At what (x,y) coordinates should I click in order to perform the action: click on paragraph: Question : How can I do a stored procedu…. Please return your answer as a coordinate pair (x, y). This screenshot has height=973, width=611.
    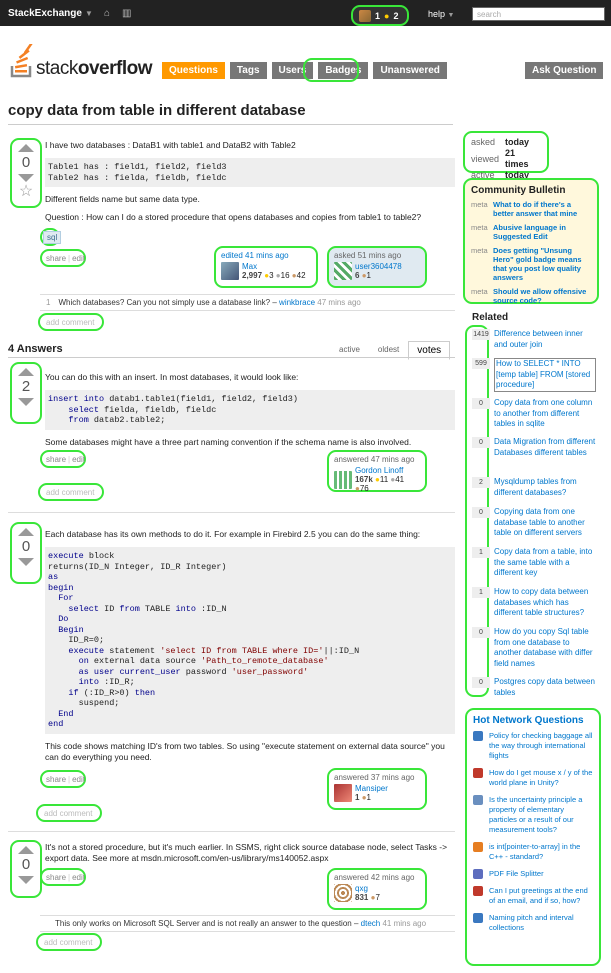
    Looking at the image, I should click on (233, 217).